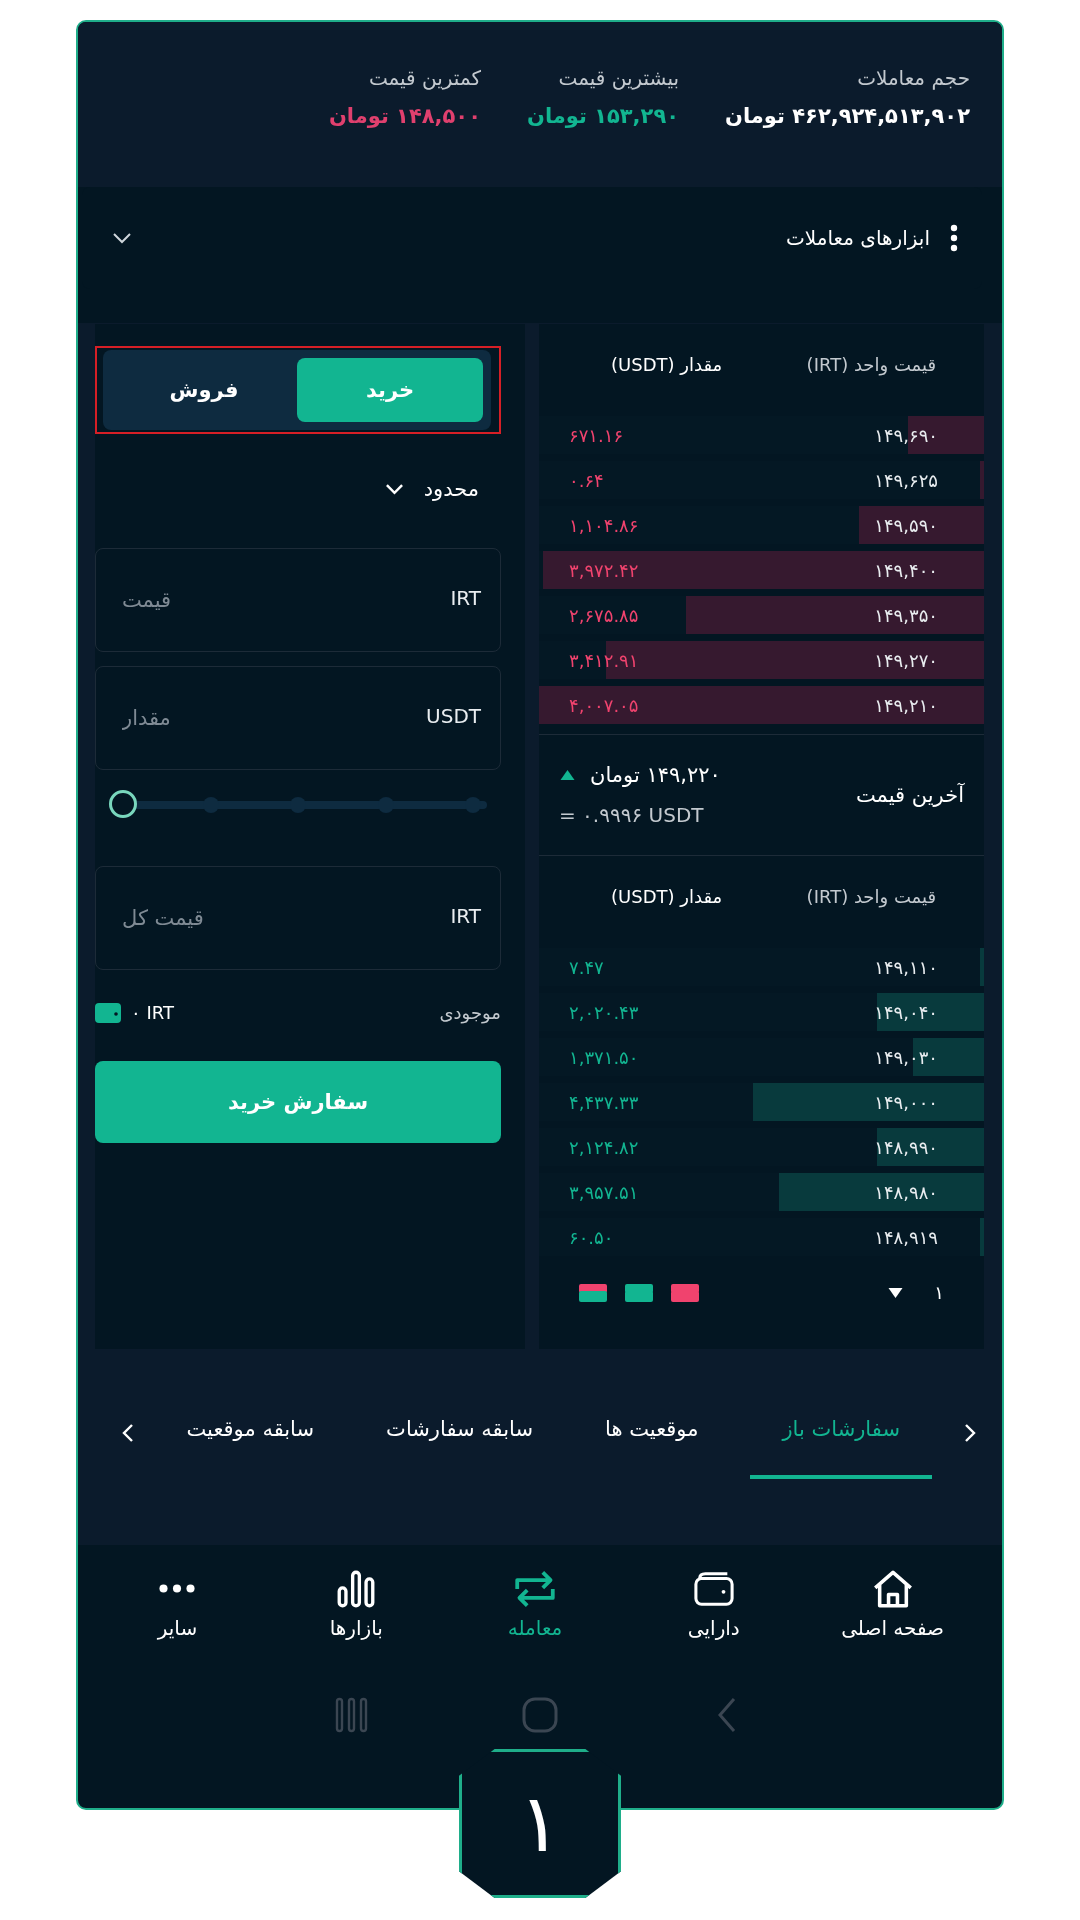  I want to click on bars-icon, so click(356, 1589).